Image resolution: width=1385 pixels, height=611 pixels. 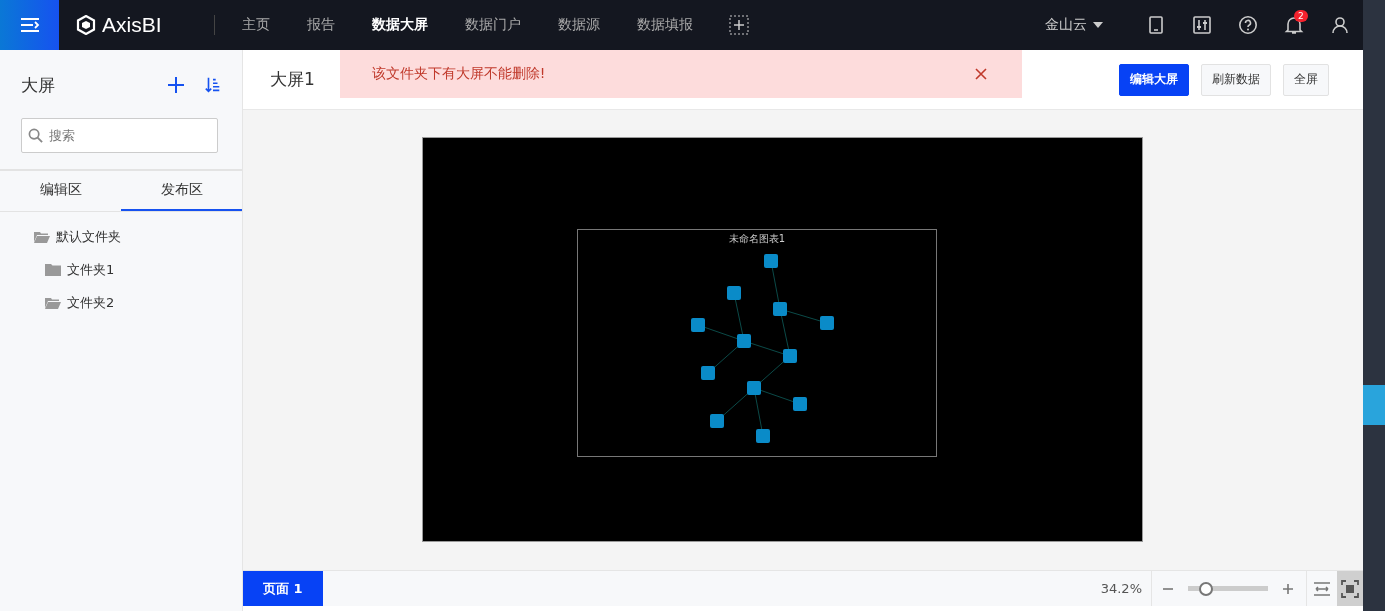 I want to click on folder-item: 文件夹1, so click(x=121, y=269).